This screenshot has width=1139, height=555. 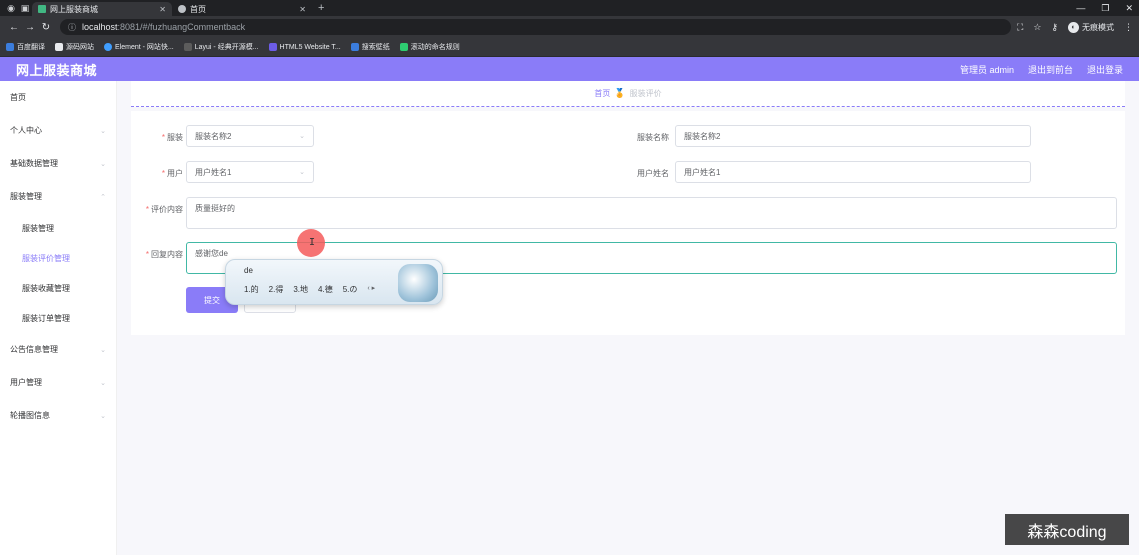 What do you see at coordinates (103, 197) in the screenshot?
I see `chevron-up-icon: ⌃` at bounding box center [103, 197].